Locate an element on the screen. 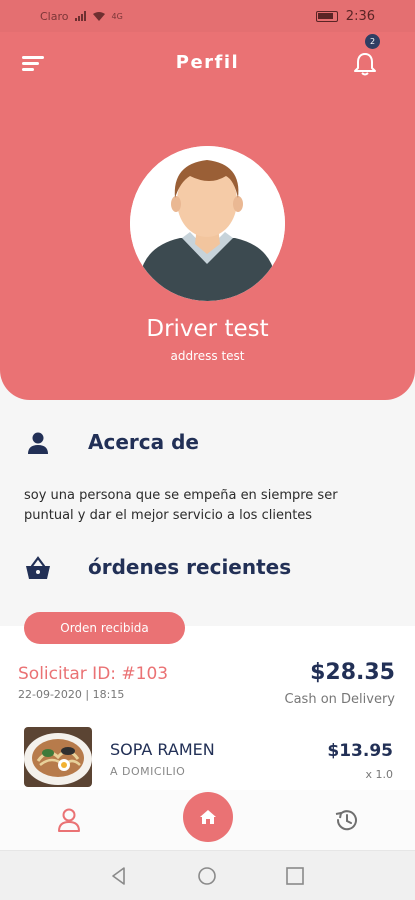 This screenshot has height=900, width=415. order-date: 22-09-2020 | 18:15 is located at coordinates (71, 694).